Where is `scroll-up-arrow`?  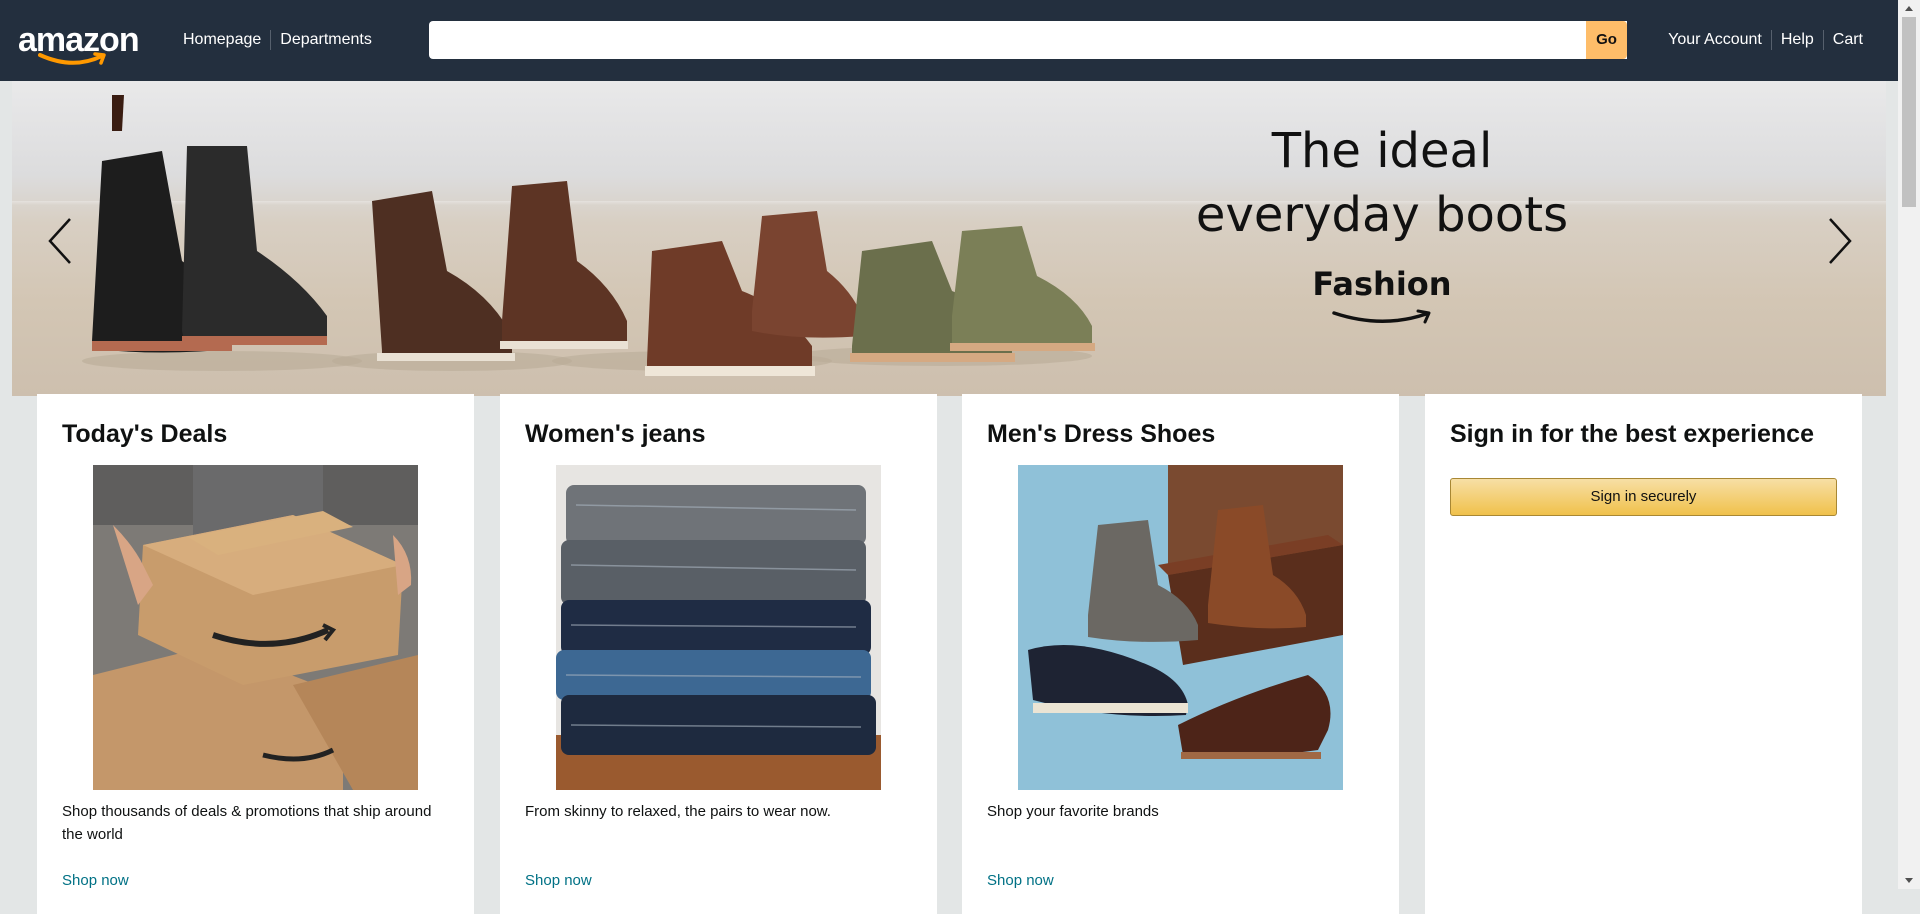
scroll-up-arrow is located at coordinates (1909, 8).